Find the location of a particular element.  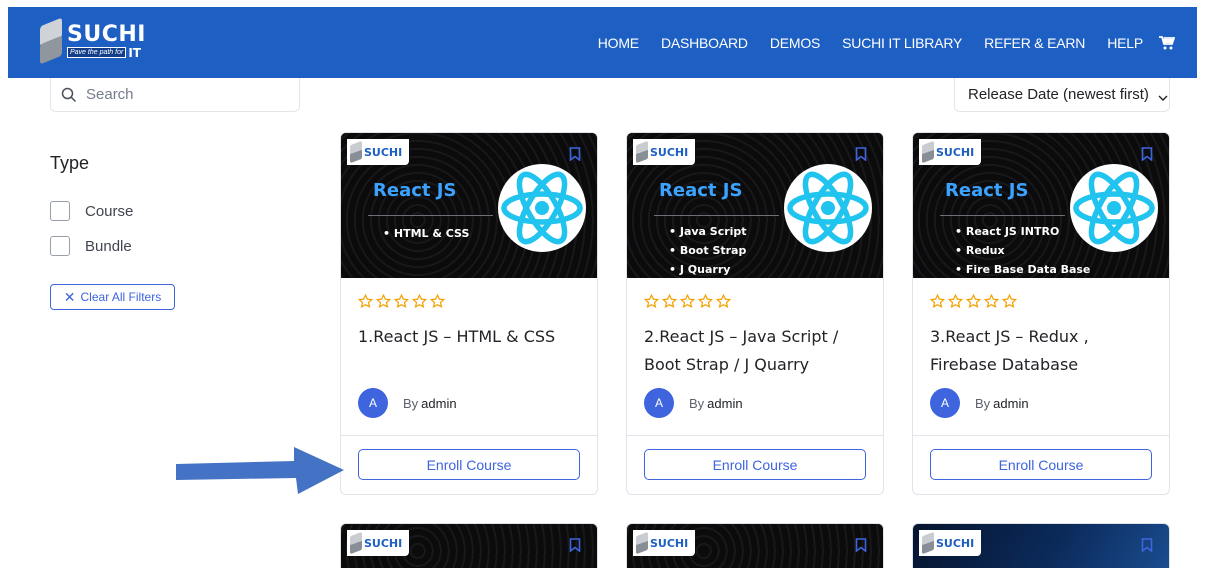

course-title-link: 3.React JS – Redux , Firebase Database is located at coordinates (1045, 351).